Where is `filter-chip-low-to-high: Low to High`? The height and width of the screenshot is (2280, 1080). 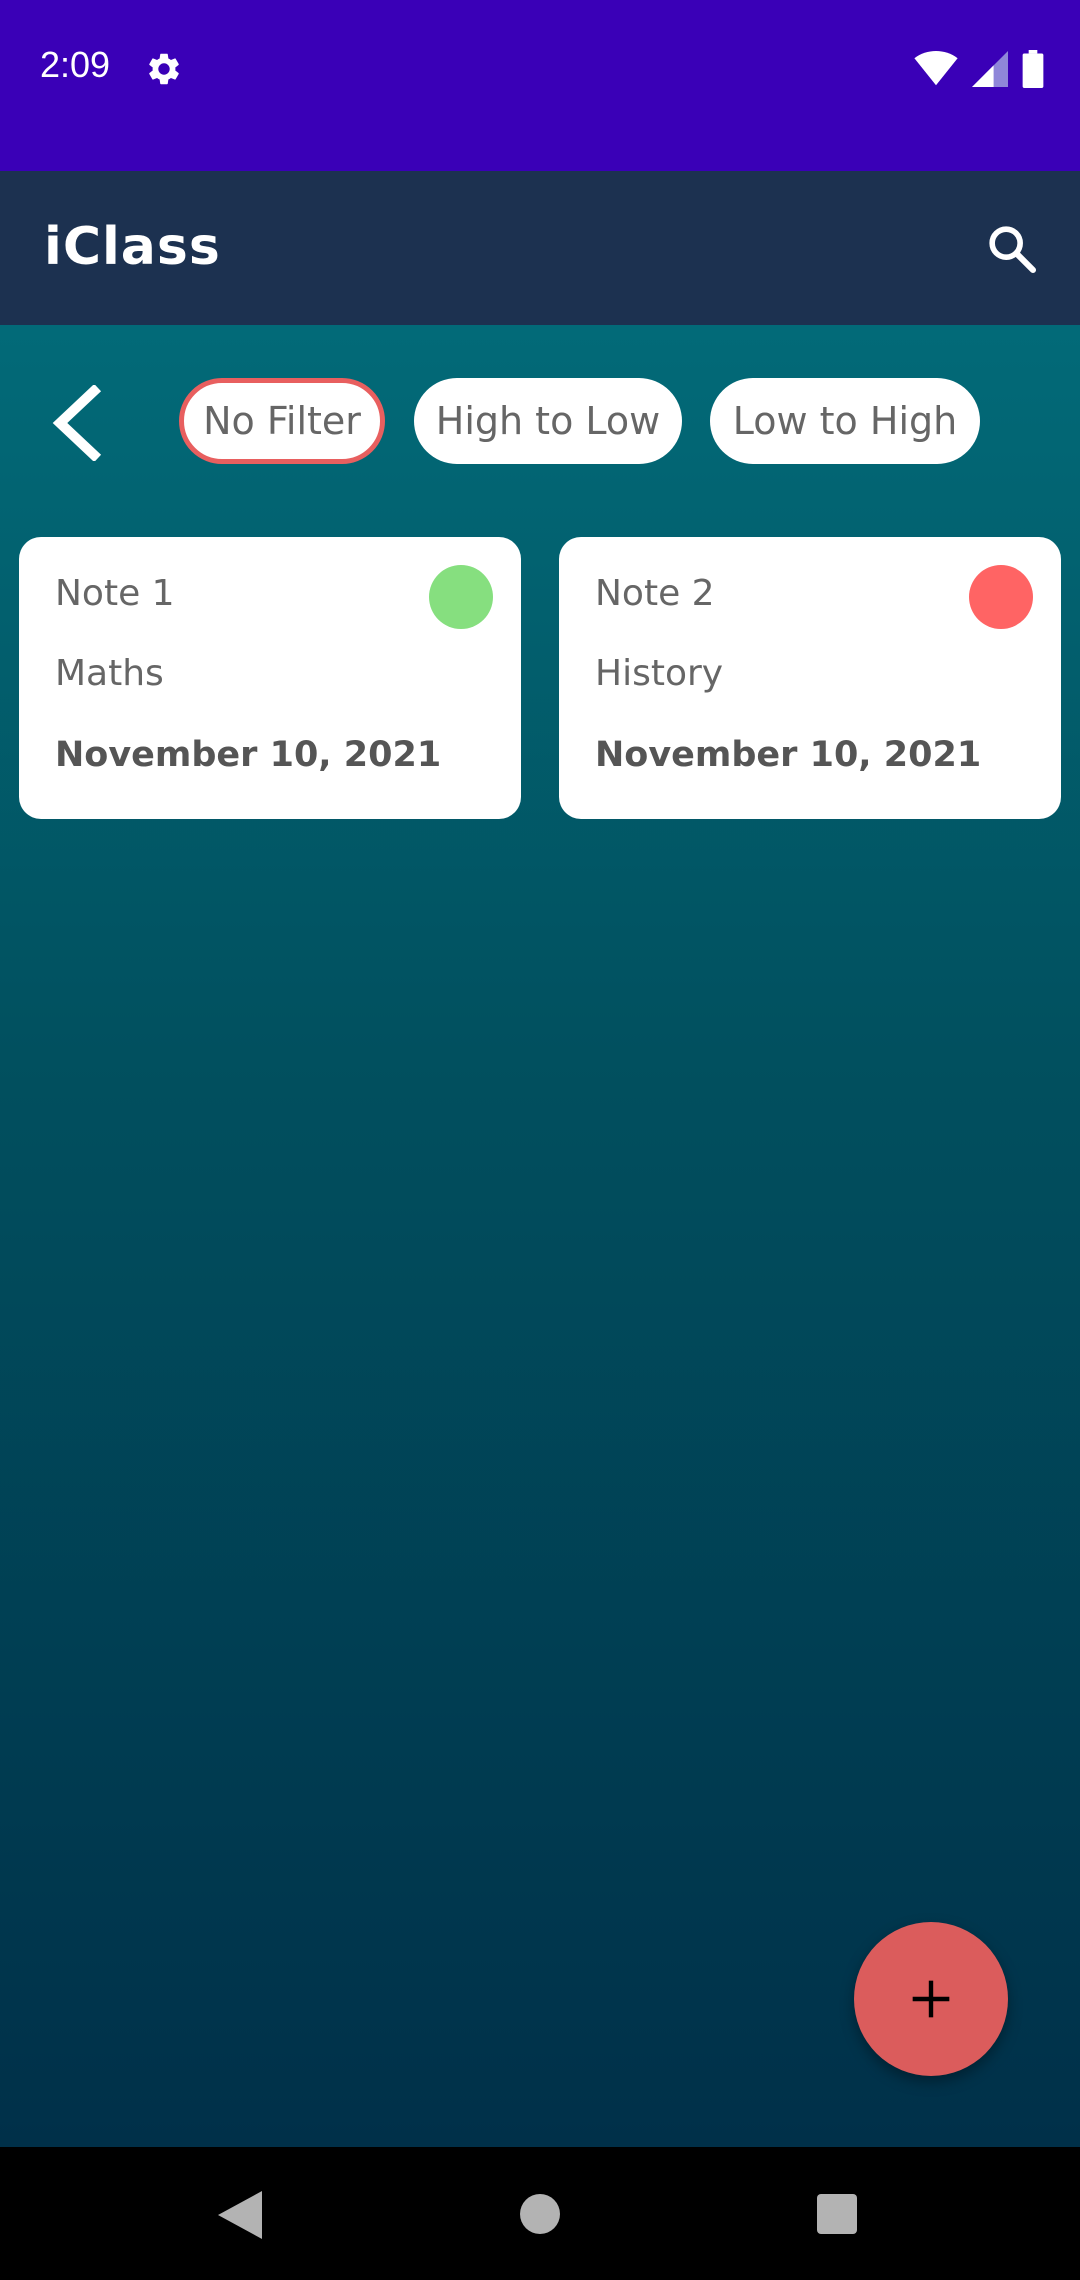 filter-chip-low-to-high: Low to High is located at coordinates (845, 421).